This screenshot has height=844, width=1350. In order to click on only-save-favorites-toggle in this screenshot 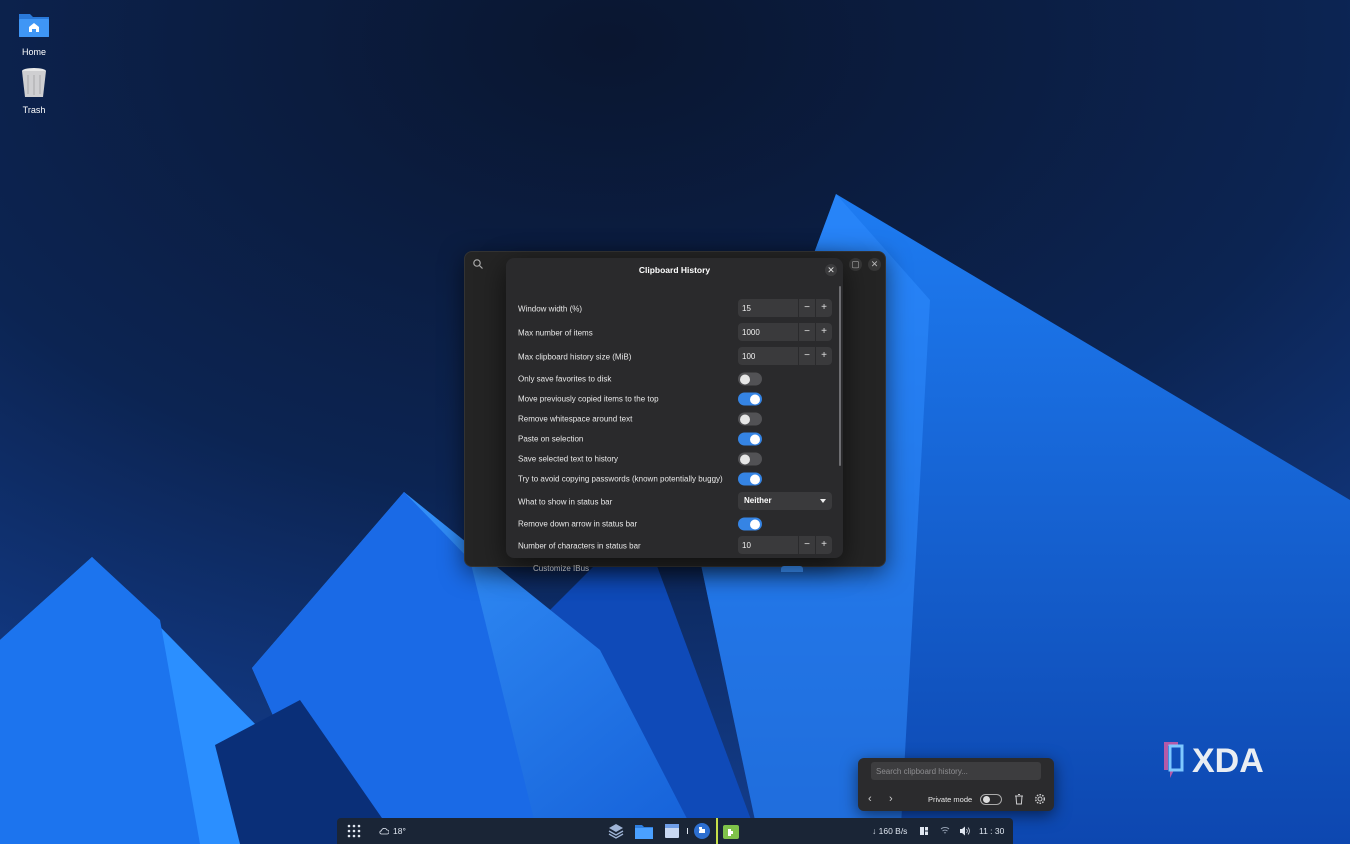, I will do `click(750, 379)`.